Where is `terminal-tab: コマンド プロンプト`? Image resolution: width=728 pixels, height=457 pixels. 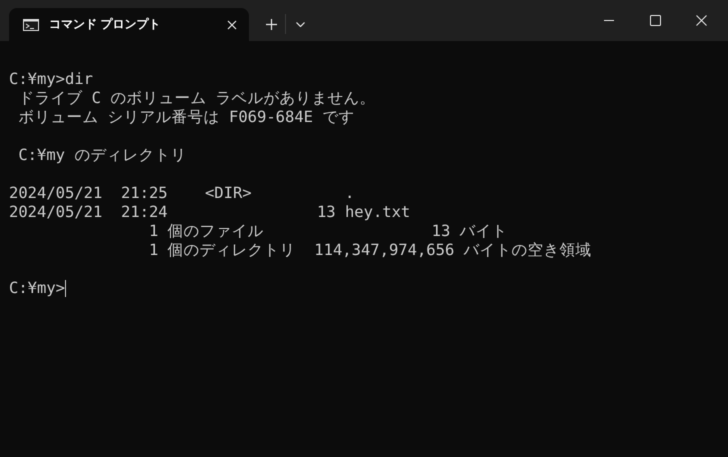
terminal-tab: コマンド プロンプト is located at coordinates (129, 24).